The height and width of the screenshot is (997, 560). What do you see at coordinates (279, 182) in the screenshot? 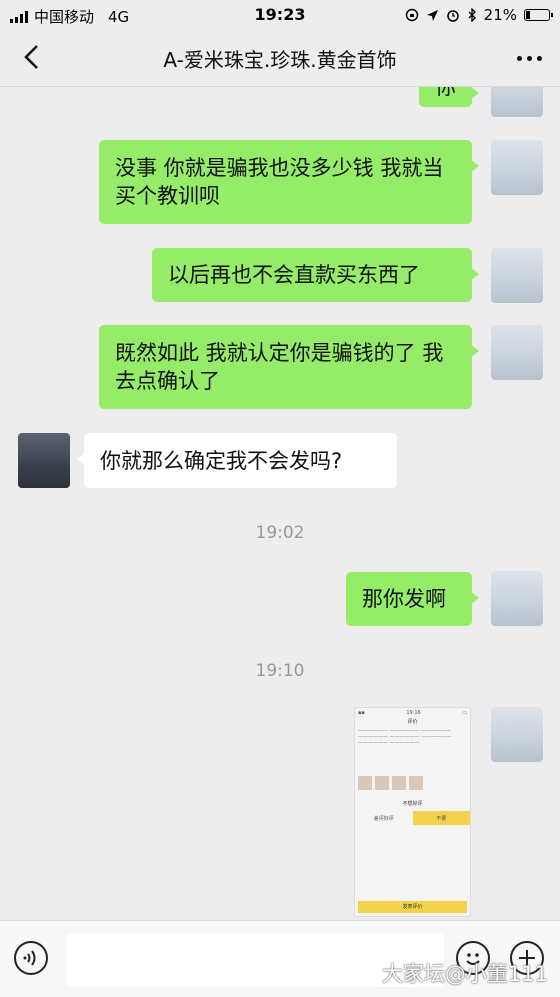
I see `message-text: 没事 你就是骗我也没多少钱 我就当买个教训呗` at bounding box center [279, 182].